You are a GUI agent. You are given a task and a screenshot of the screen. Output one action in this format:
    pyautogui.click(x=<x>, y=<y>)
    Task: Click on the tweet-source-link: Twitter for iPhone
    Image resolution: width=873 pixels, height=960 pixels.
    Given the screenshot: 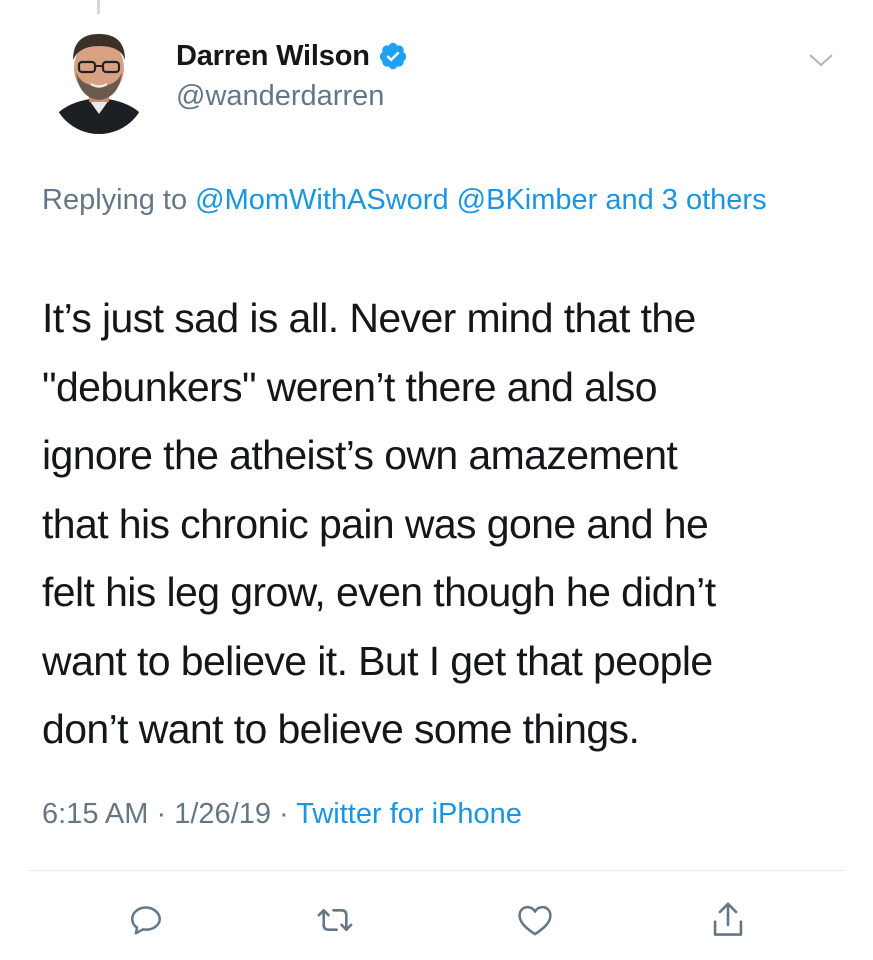 What is the action you would take?
    pyautogui.click(x=409, y=814)
    